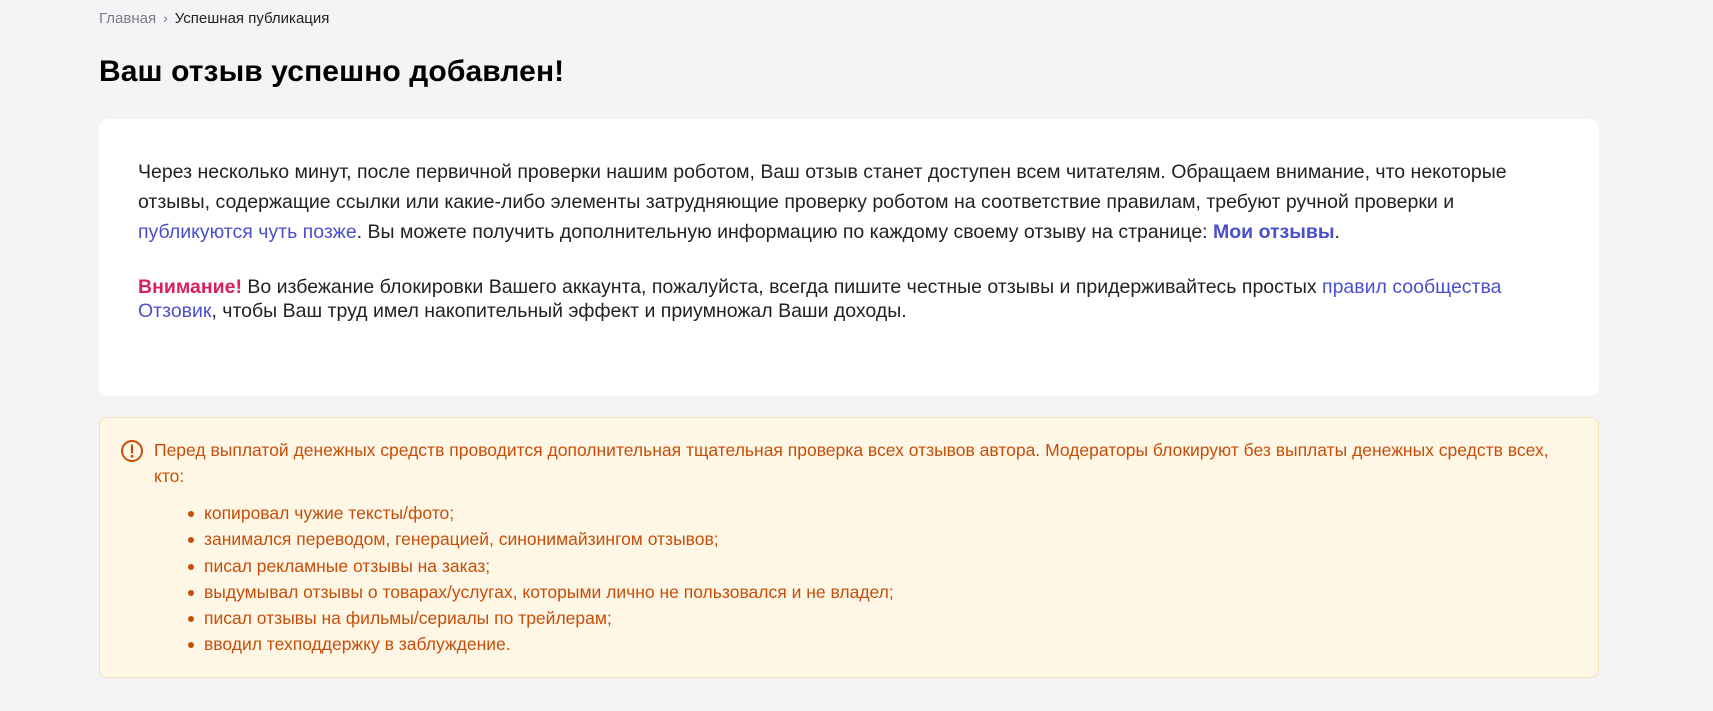  I want to click on notice-list-item: вводил техподдержку в заблуждение., so click(541, 644).